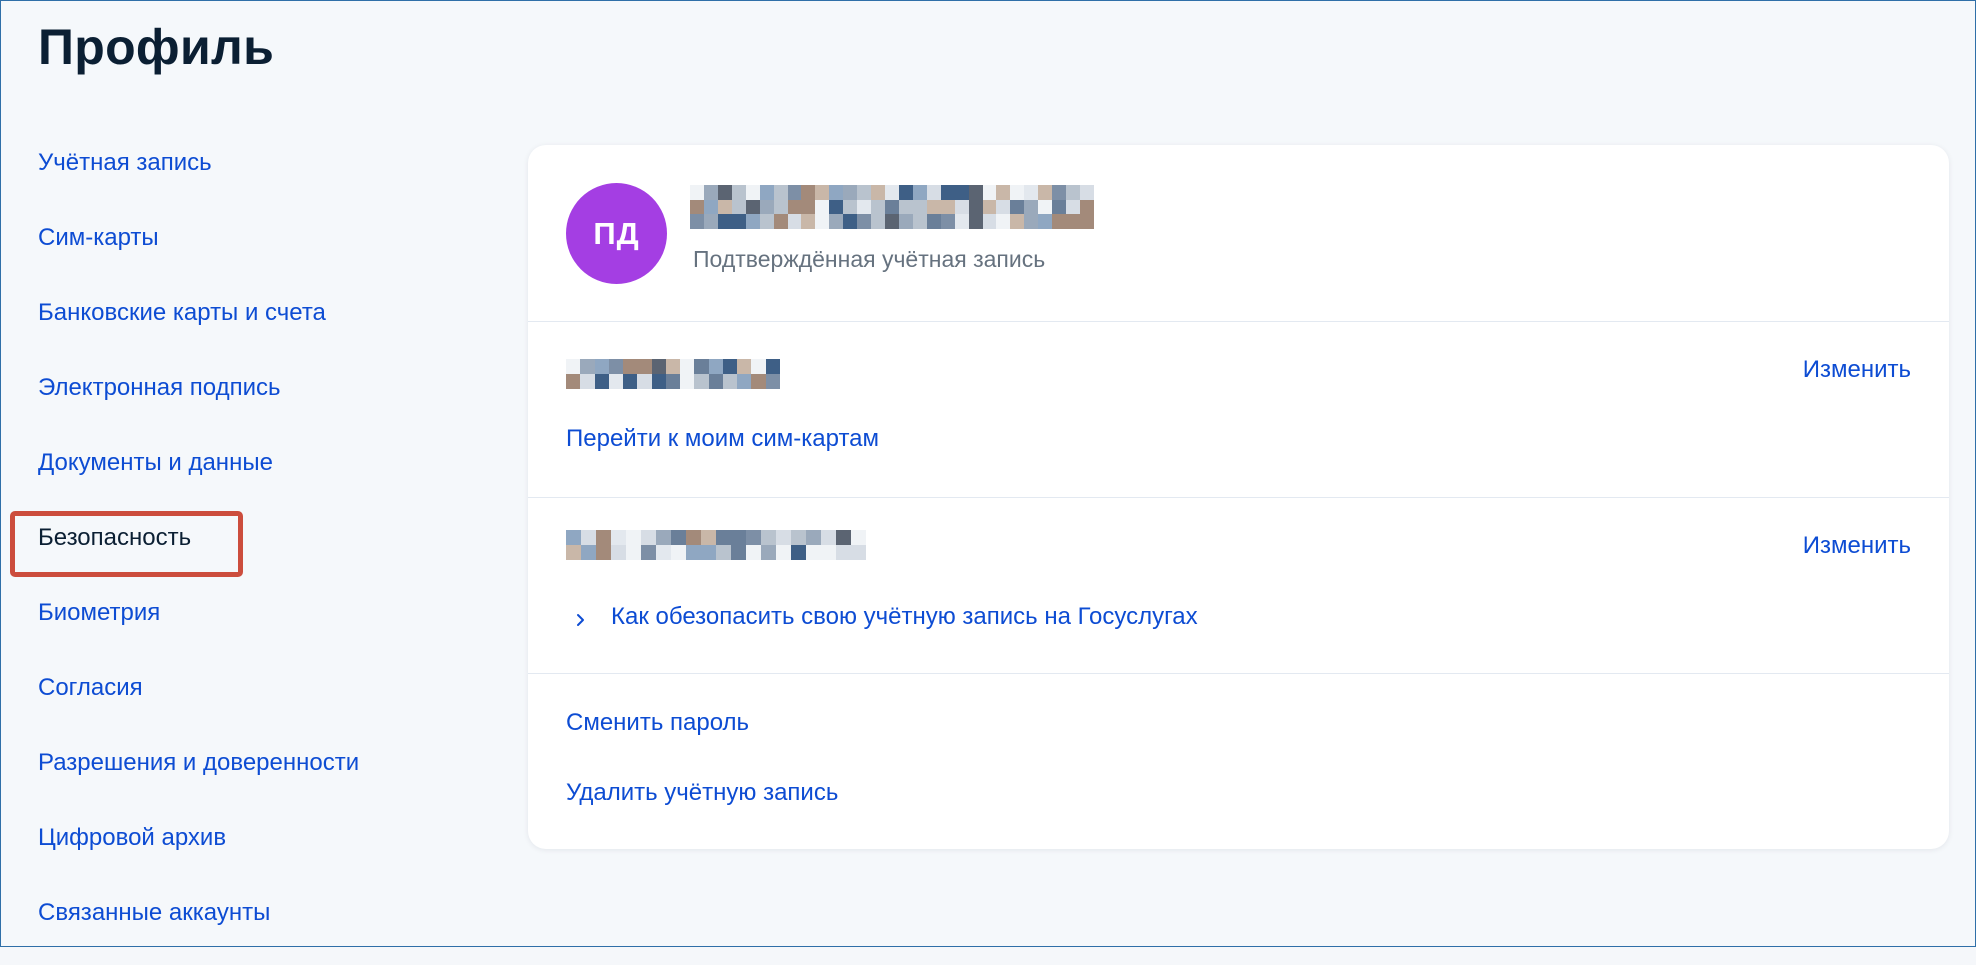 This screenshot has width=1976, height=965. I want to click on sidebar-item-bank-cards: Банковские карты и счета, so click(258, 327).